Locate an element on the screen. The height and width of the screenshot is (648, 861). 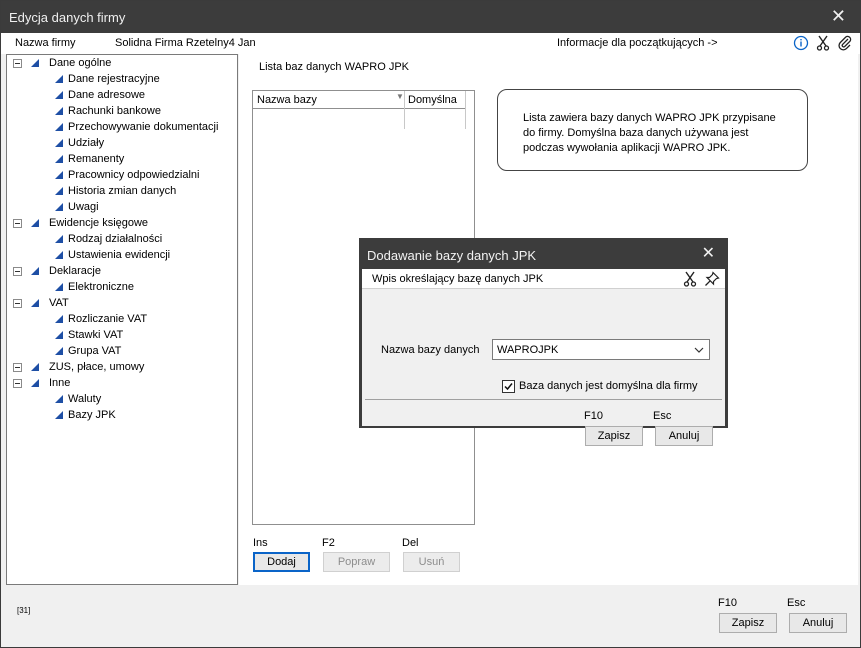
delete-button: Usuń is located at coordinates (431, 562).